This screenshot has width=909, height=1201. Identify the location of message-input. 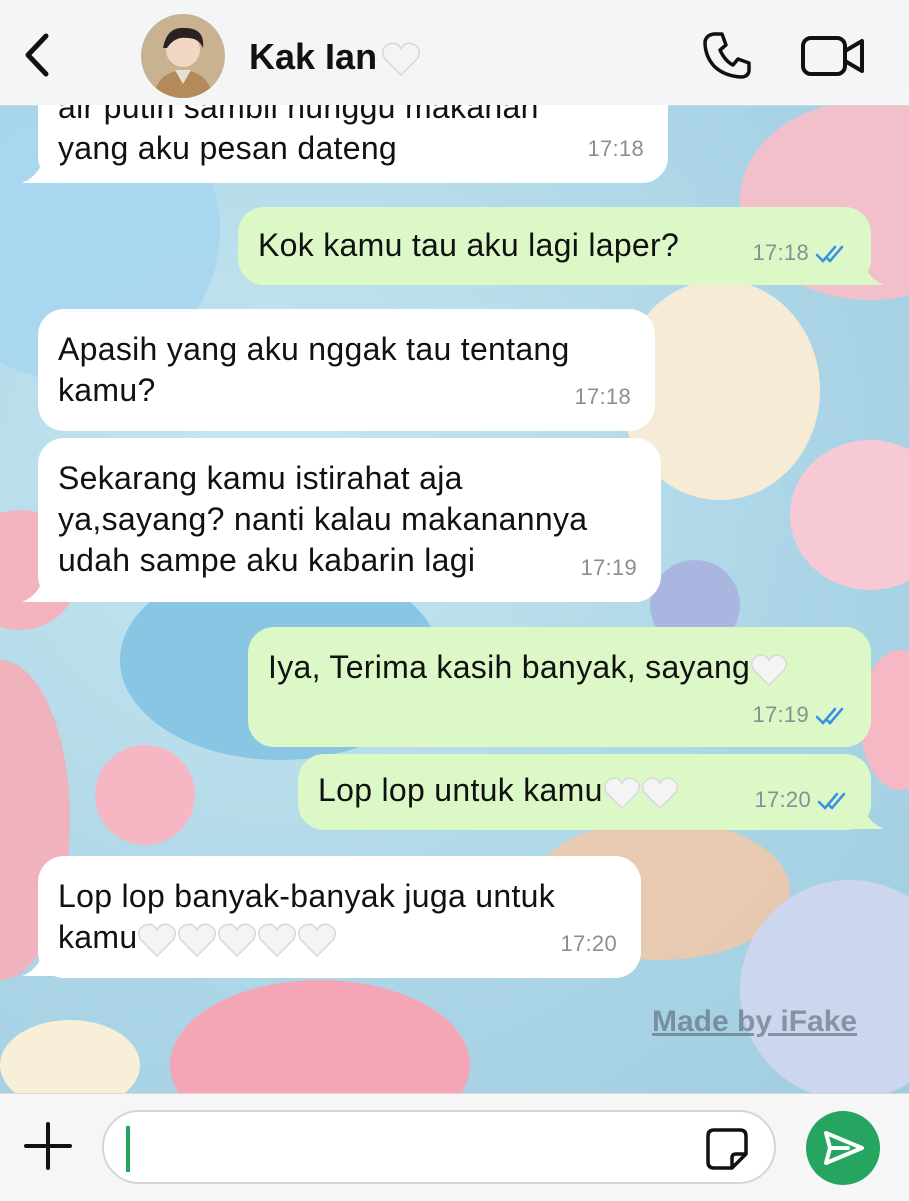
(439, 1147).